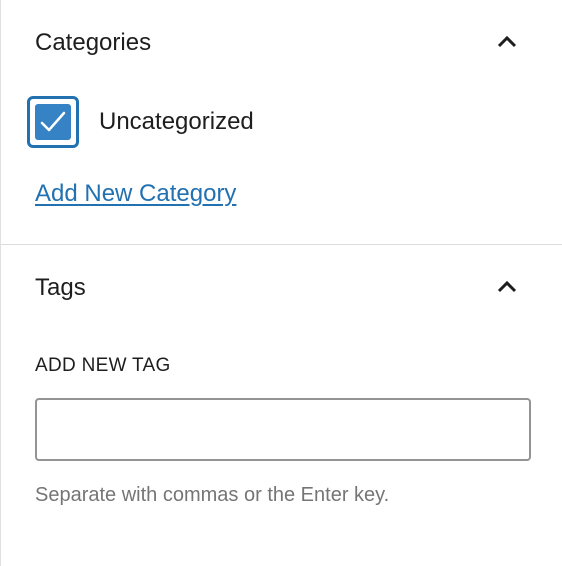 Image resolution: width=562 pixels, height=566 pixels. What do you see at coordinates (93, 42) in the screenshot?
I see `categories-title: Categories` at bounding box center [93, 42].